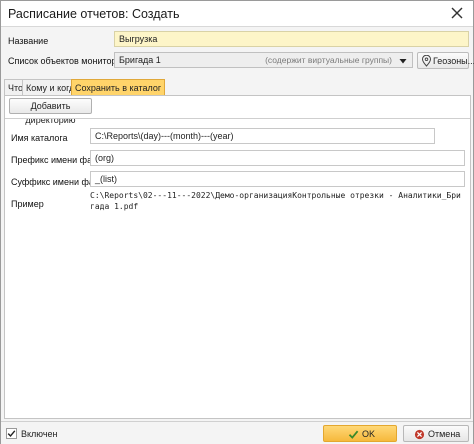  What do you see at coordinates (118, 87) in the screenshot?
I see `tab-save-to-catalog: Сохранить в каталог` at bounding box center [118, 87].